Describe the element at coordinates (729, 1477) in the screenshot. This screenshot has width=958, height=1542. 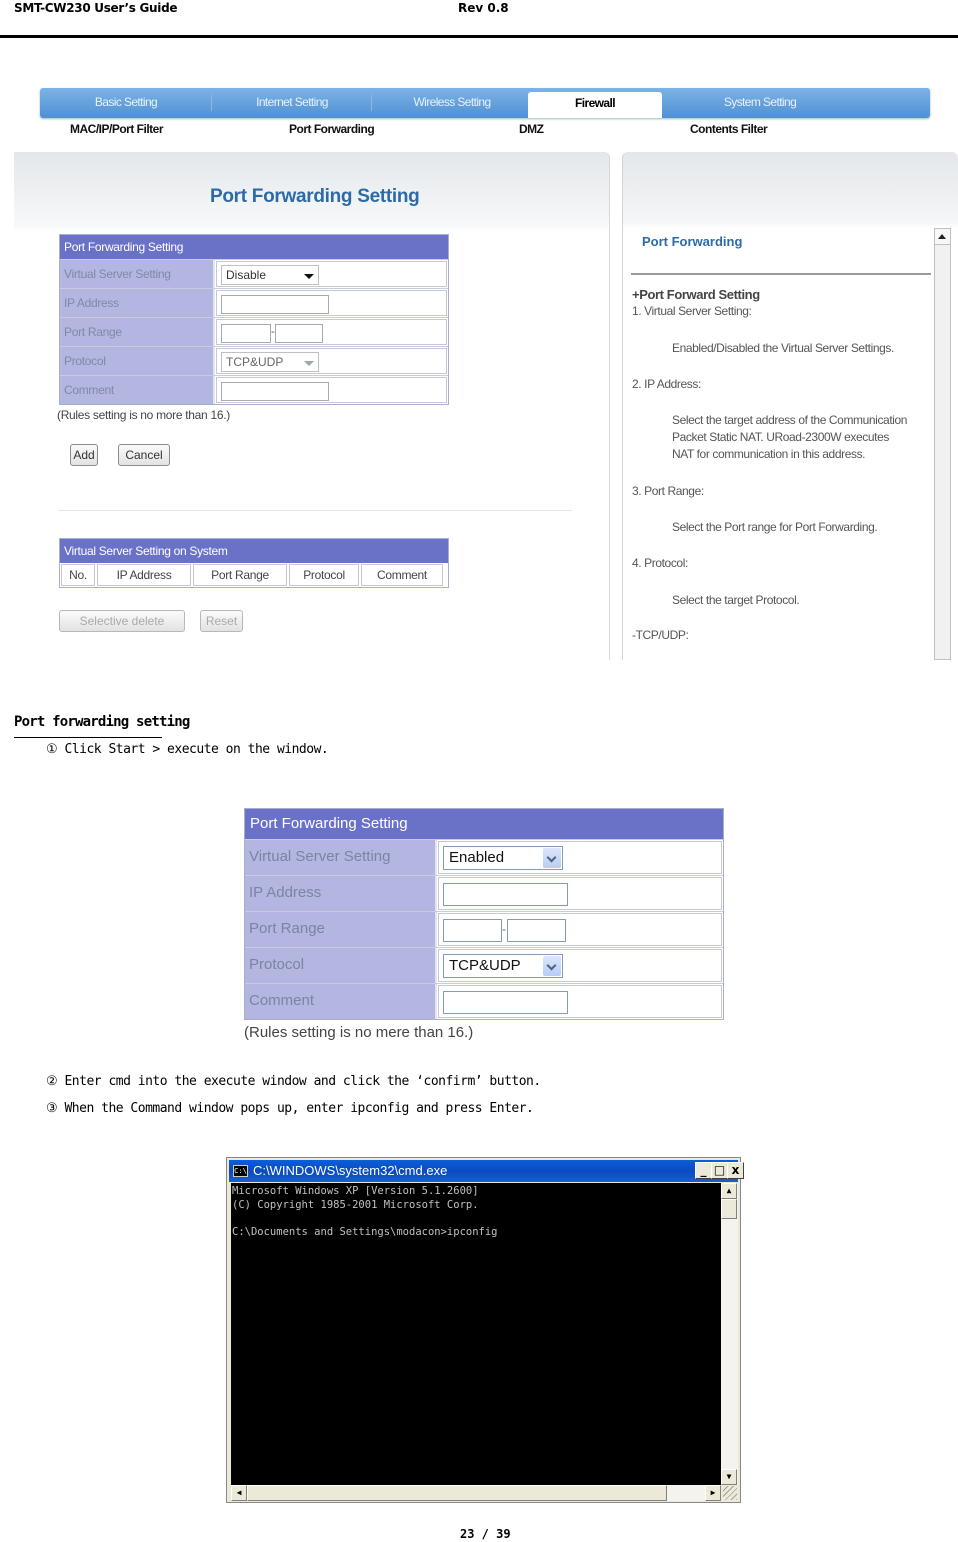
I see `scroll-down-arrow-icon: ▼` at that location.